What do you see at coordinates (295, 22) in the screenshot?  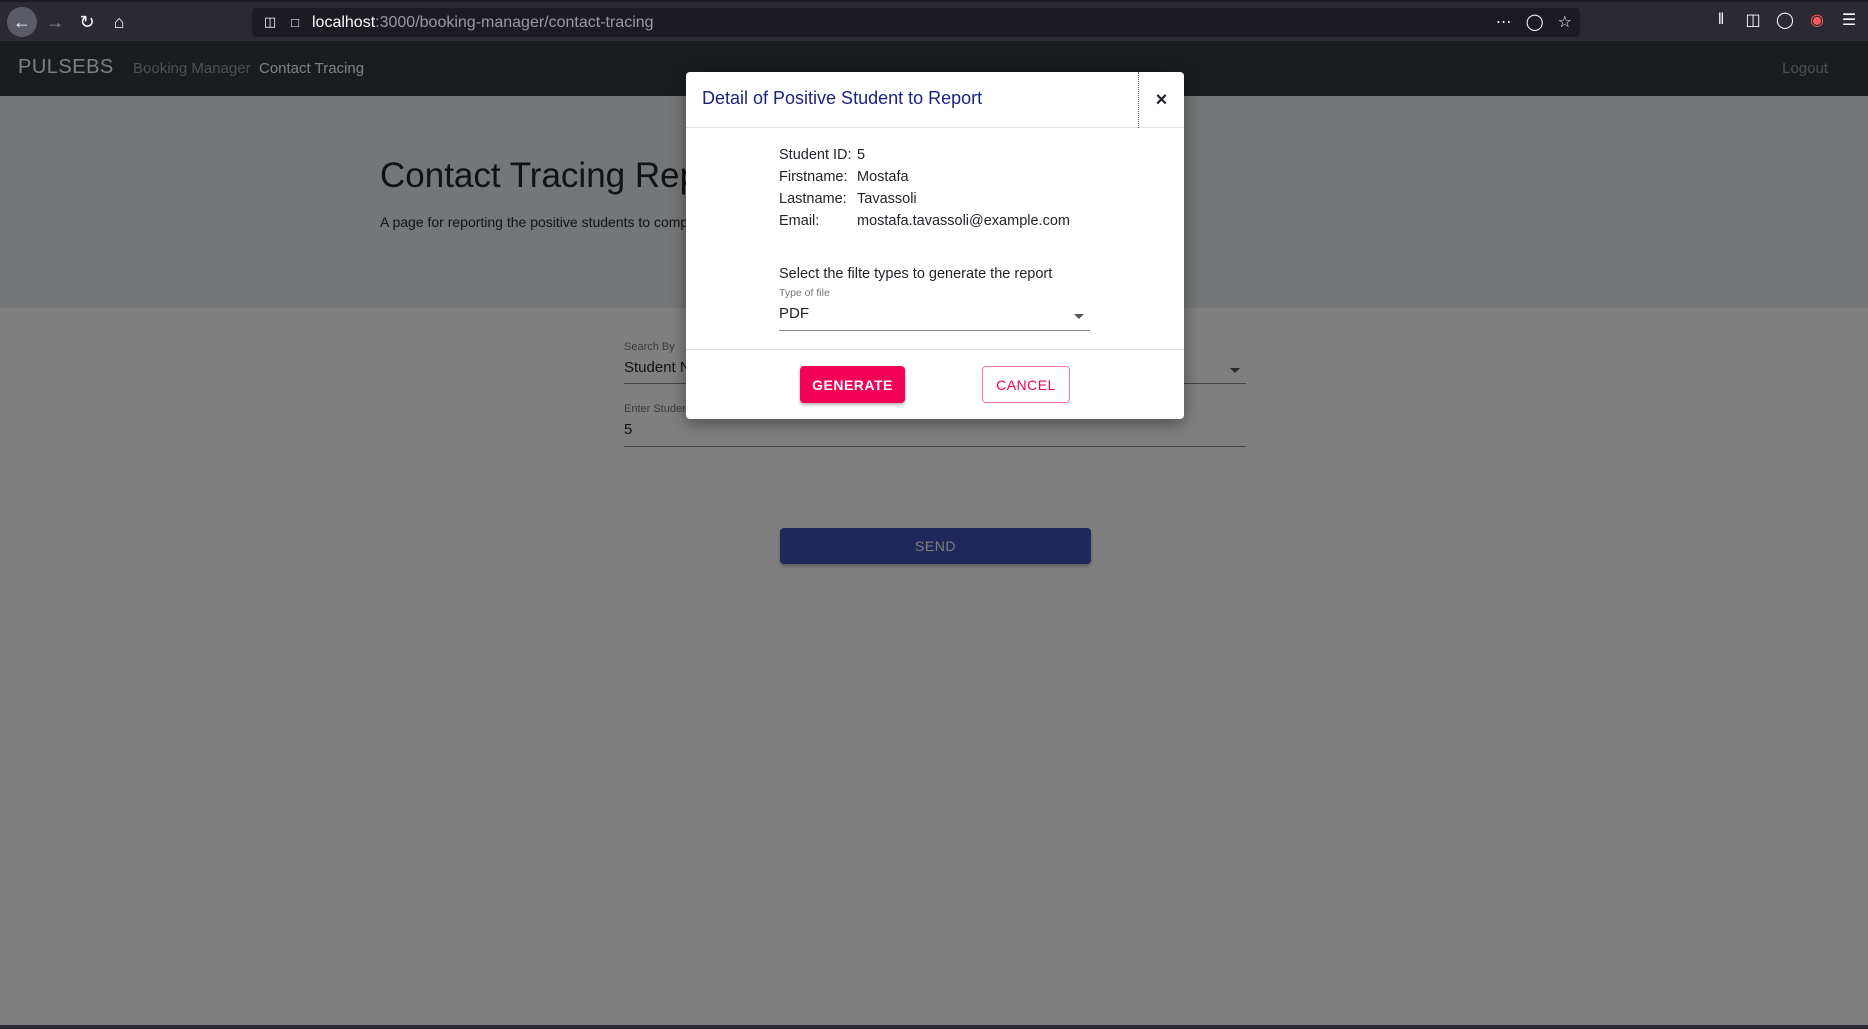 I see `page-icon: □` at bounding box center [295, 22].